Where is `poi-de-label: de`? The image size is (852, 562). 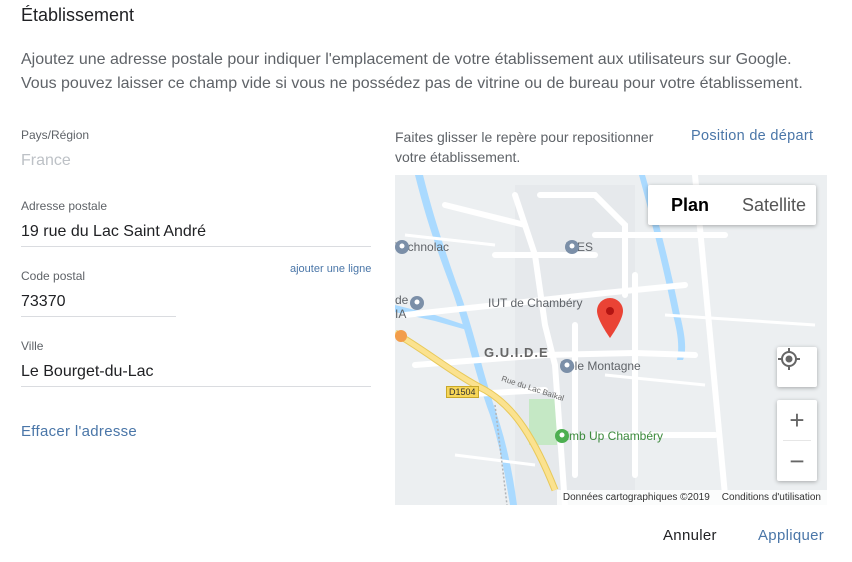
poi-de-label: de is located at coordinates (402, 300).